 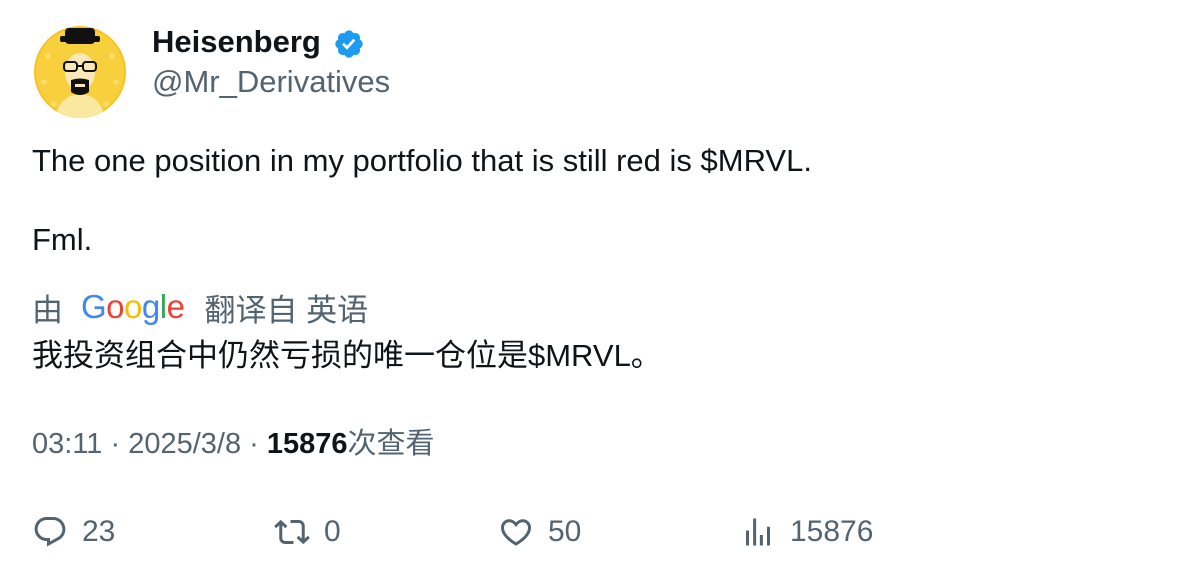 I want to click on like-count: 50, so click(x=565, y=531).